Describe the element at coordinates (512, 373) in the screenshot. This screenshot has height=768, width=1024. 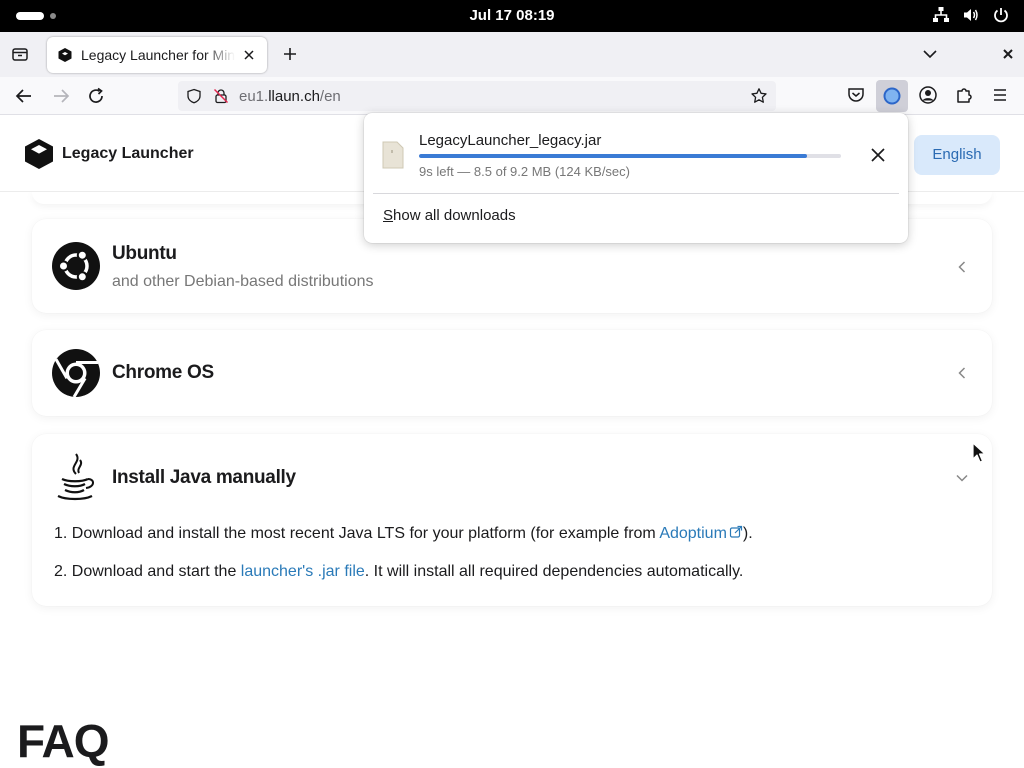
I see `platform-card-chrome-os: Chrome OS` at that location.